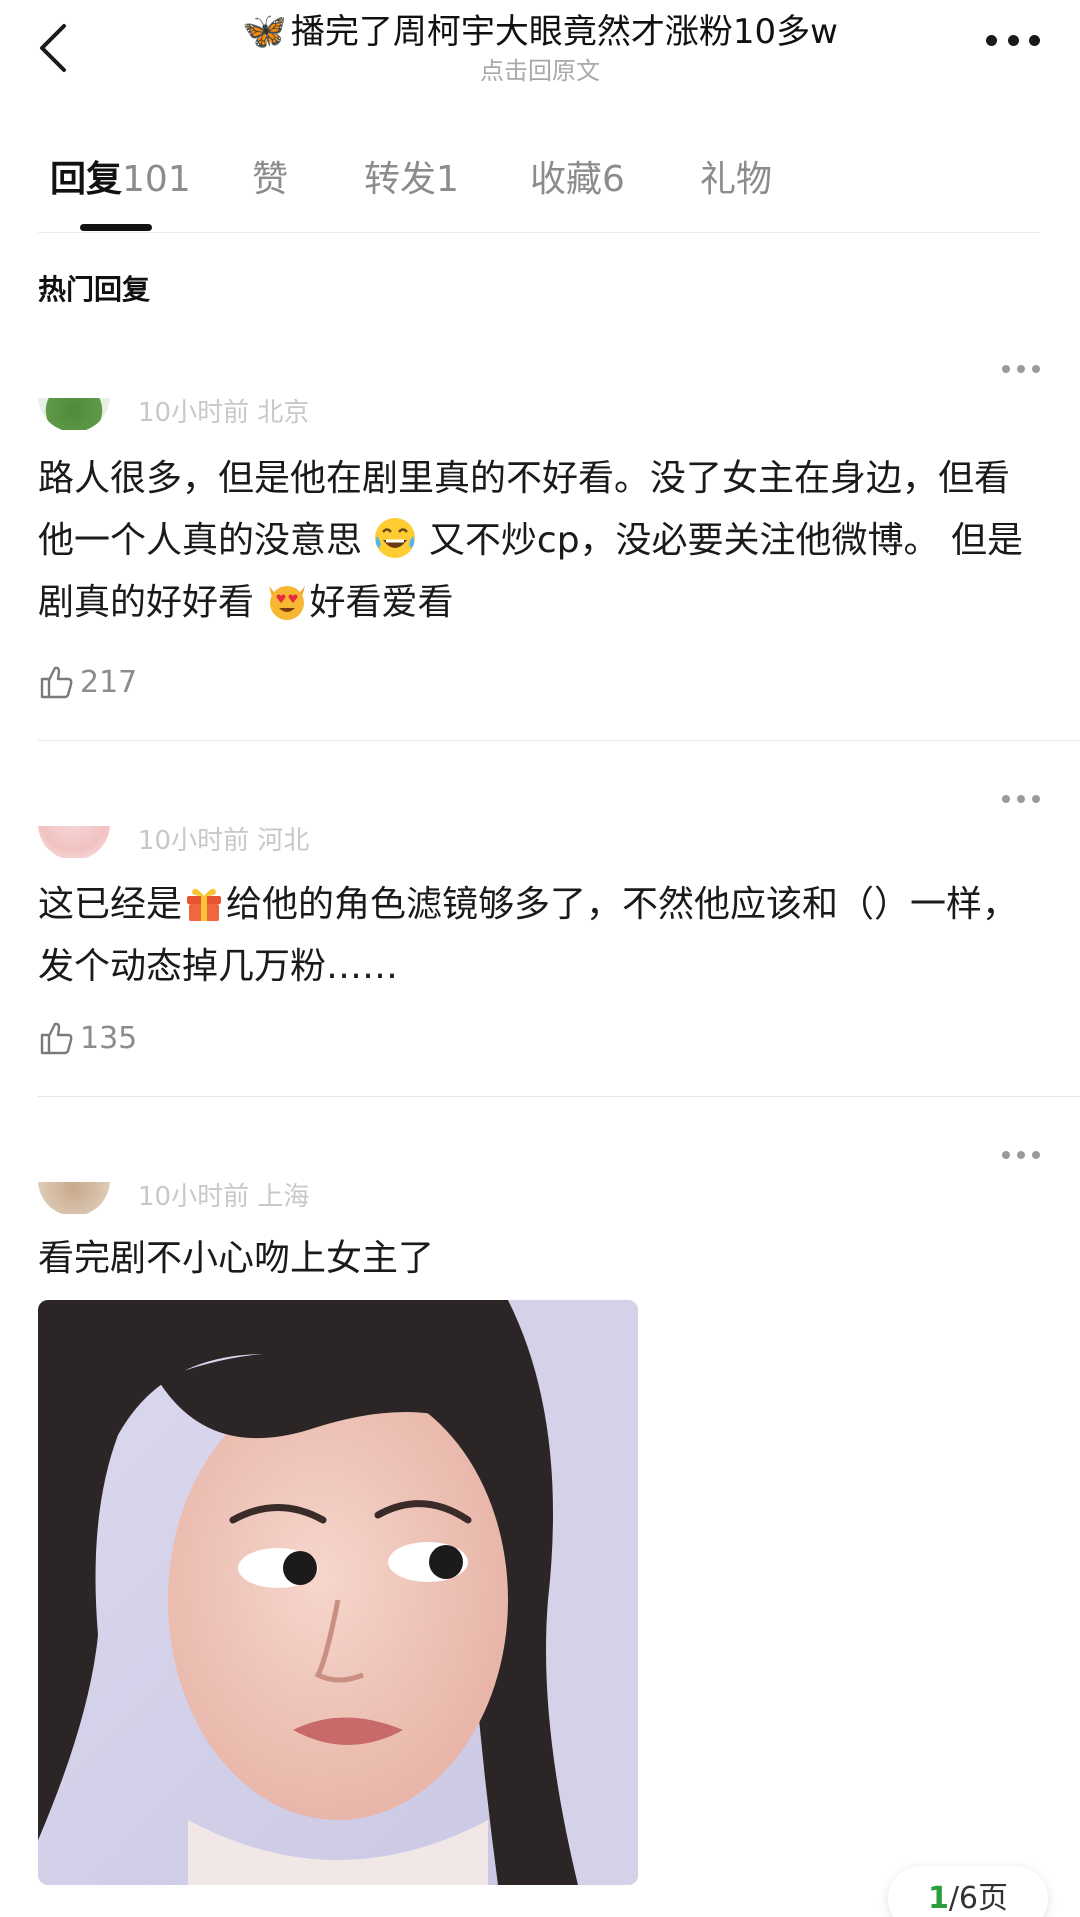 This screenshot has width=1080, height=1917. What do you see at coordinates (538, 1259) in the screenshot?
I see `comment-text: 看完剧不小心吻上女主了` at bounding box center [538, 1259].